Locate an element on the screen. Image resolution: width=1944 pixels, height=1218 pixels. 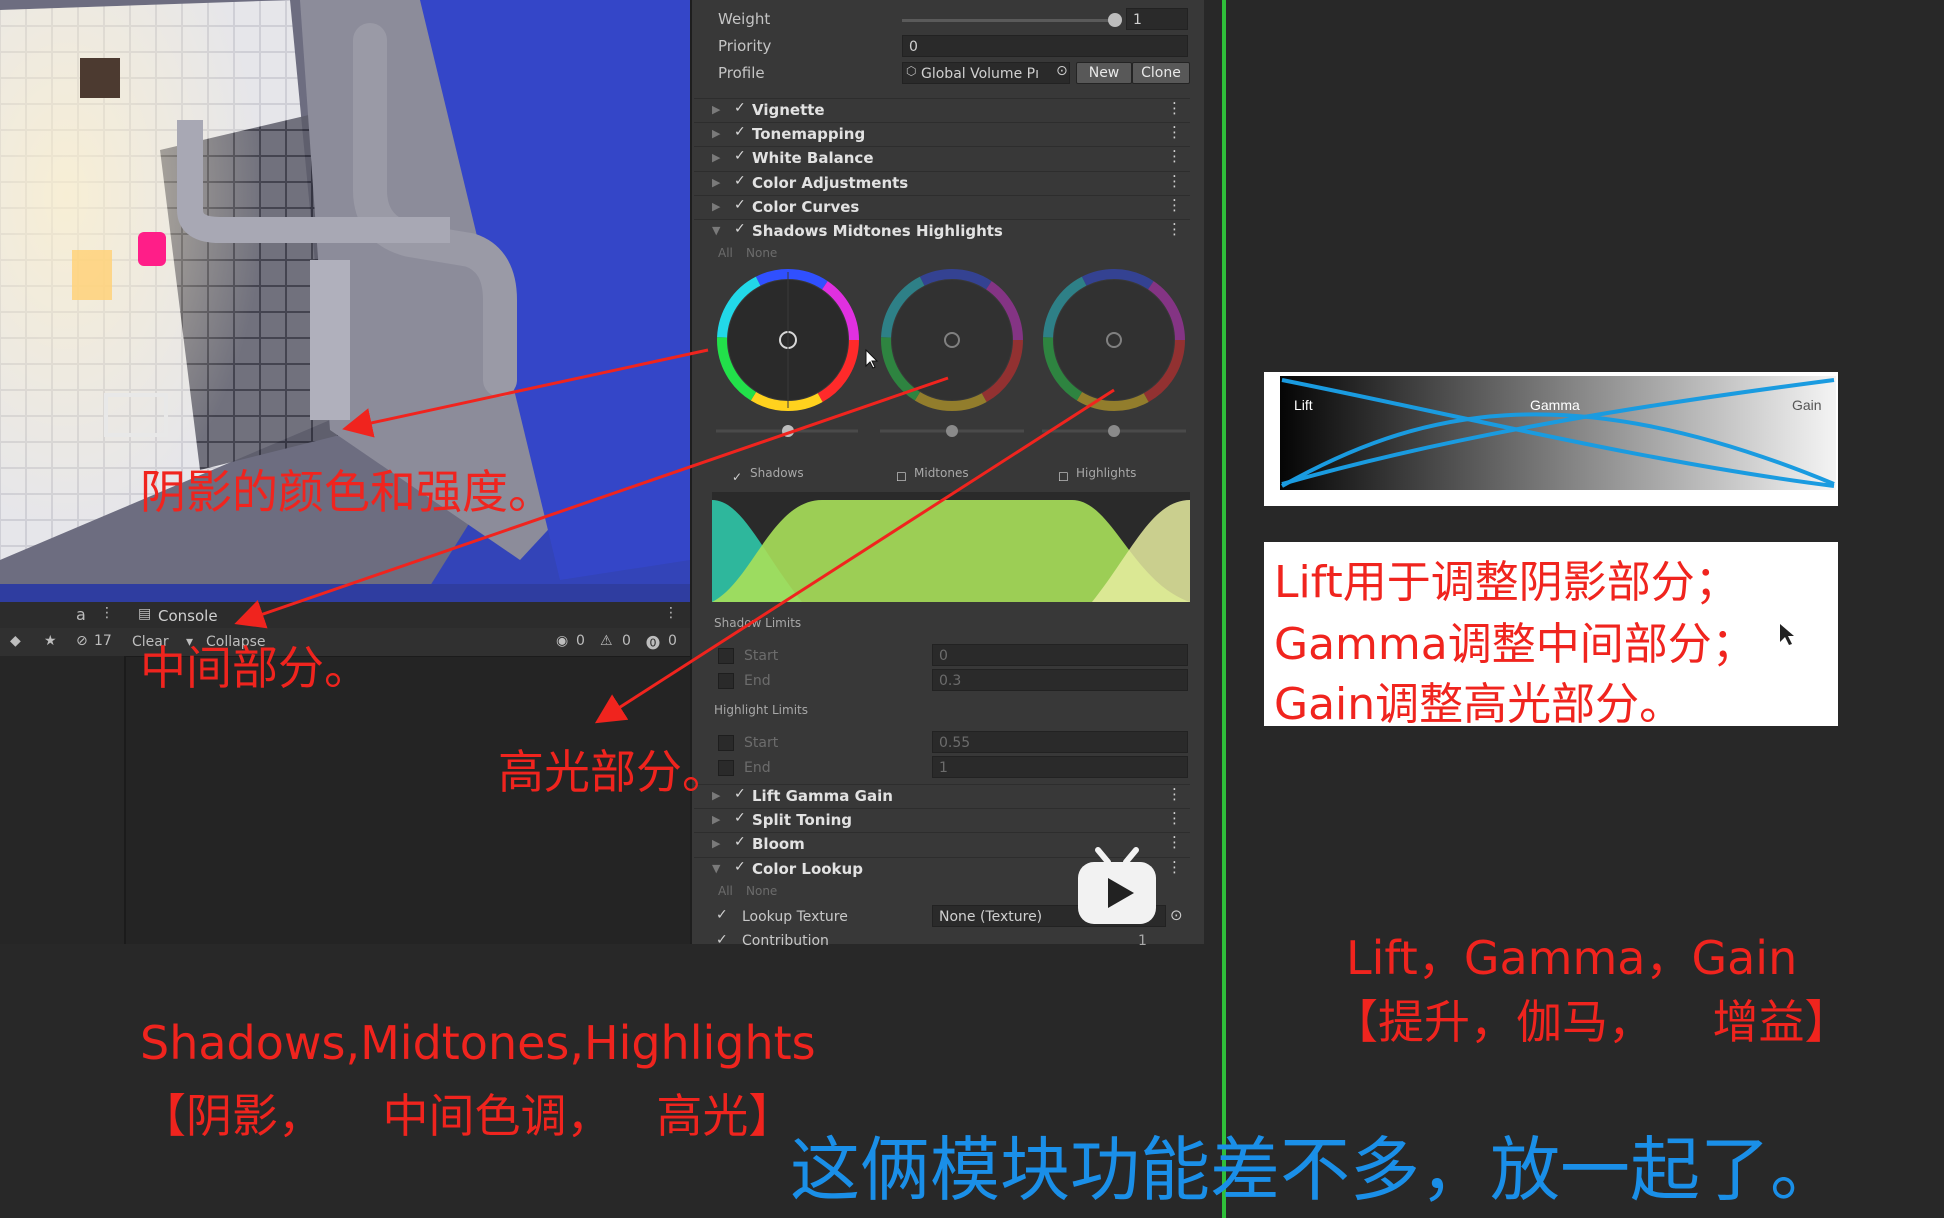
highlight-arrow is located at coordinates (854, 556).